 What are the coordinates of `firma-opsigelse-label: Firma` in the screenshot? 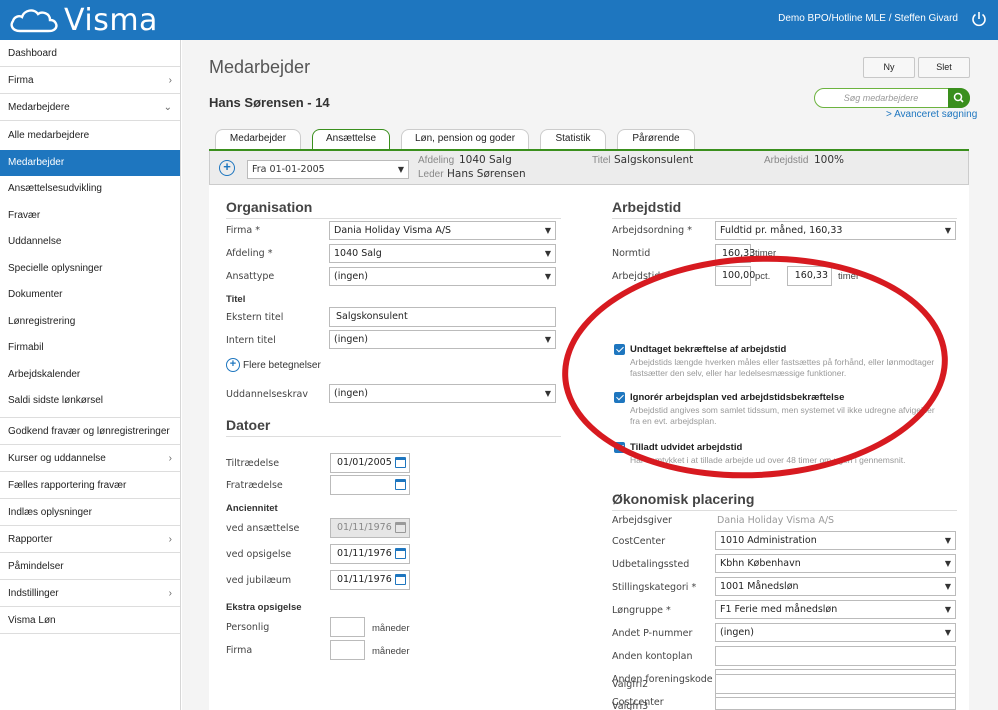 It's located at (239, 650).